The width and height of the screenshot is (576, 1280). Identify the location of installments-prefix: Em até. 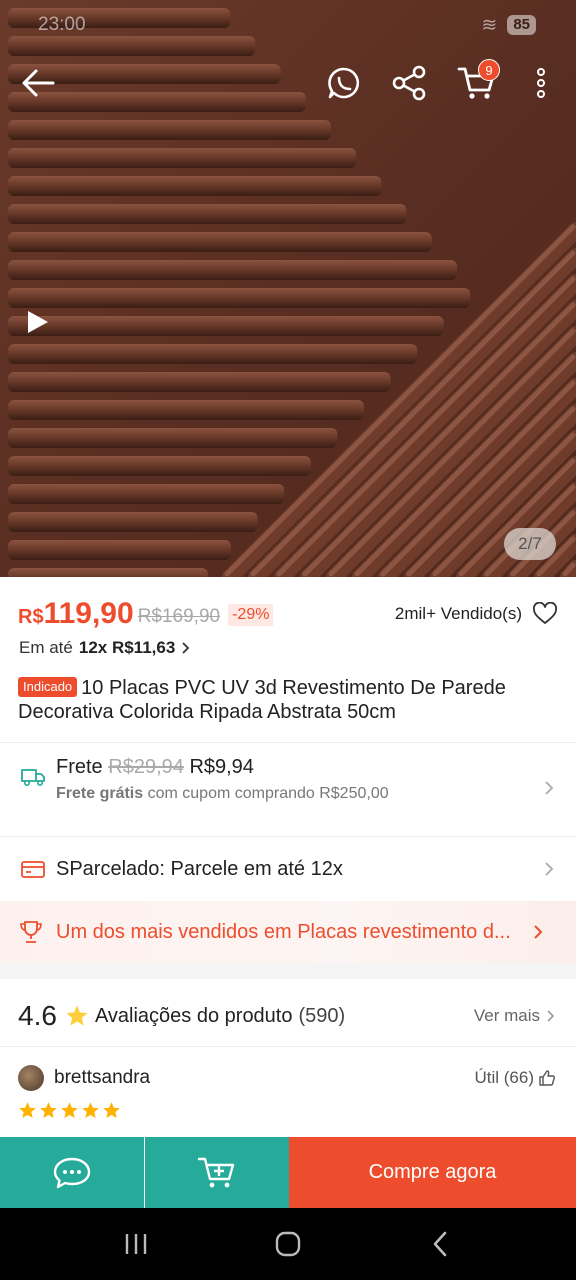
(46, 647).